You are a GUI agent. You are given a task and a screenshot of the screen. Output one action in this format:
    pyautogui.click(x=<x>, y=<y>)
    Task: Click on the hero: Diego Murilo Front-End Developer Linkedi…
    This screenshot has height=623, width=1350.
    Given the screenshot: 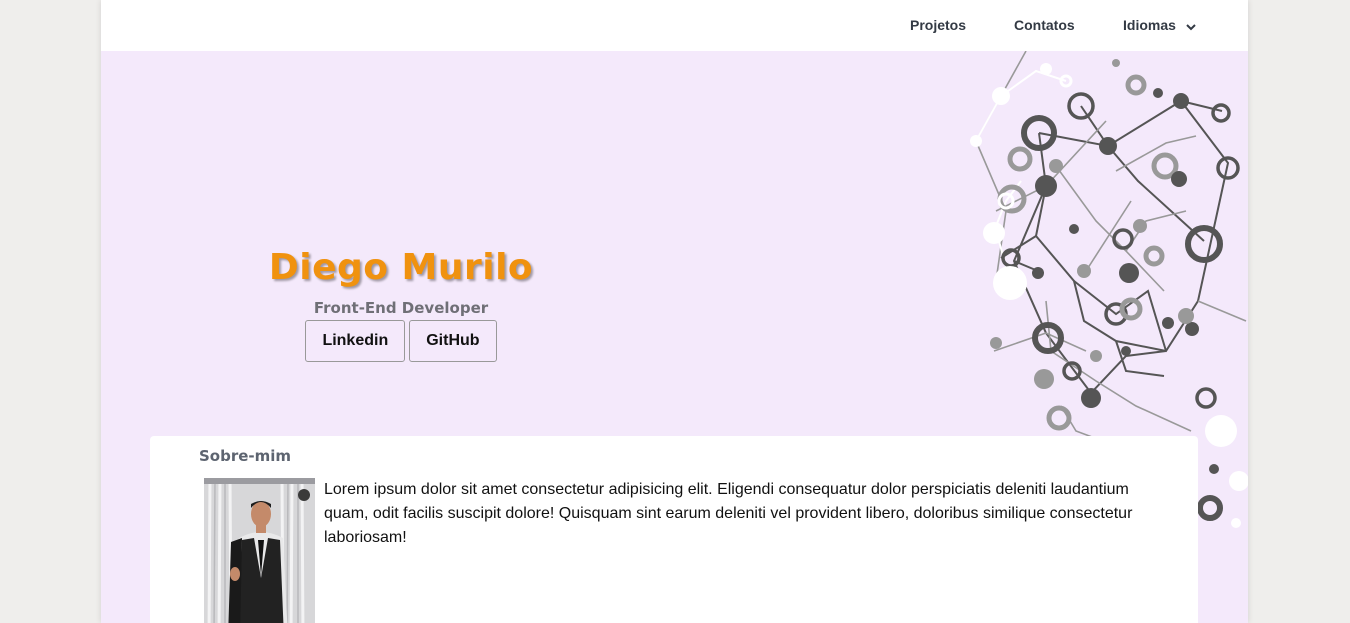 What is the action you would take?
    pyautogui.click(x=401, y=303)
    